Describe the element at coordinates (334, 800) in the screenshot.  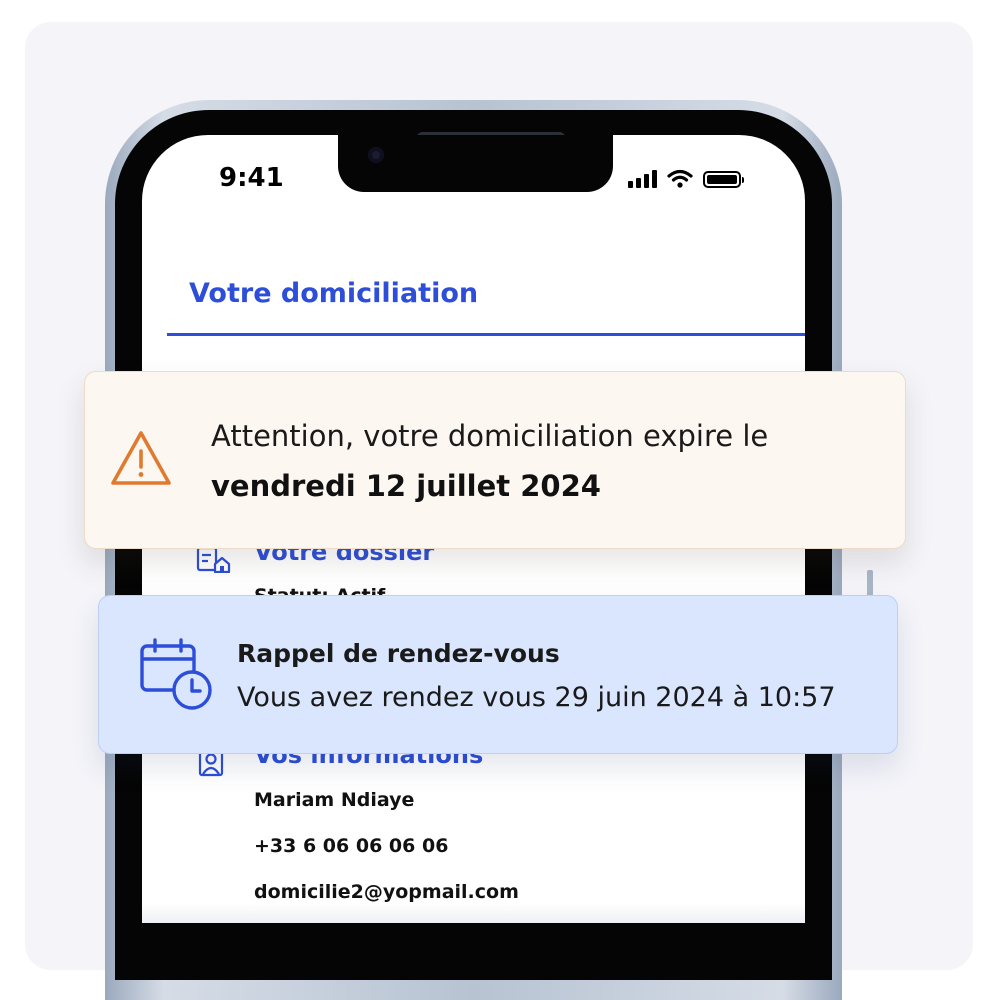
I see `user-name: Mariam Ndiaye` at that location.